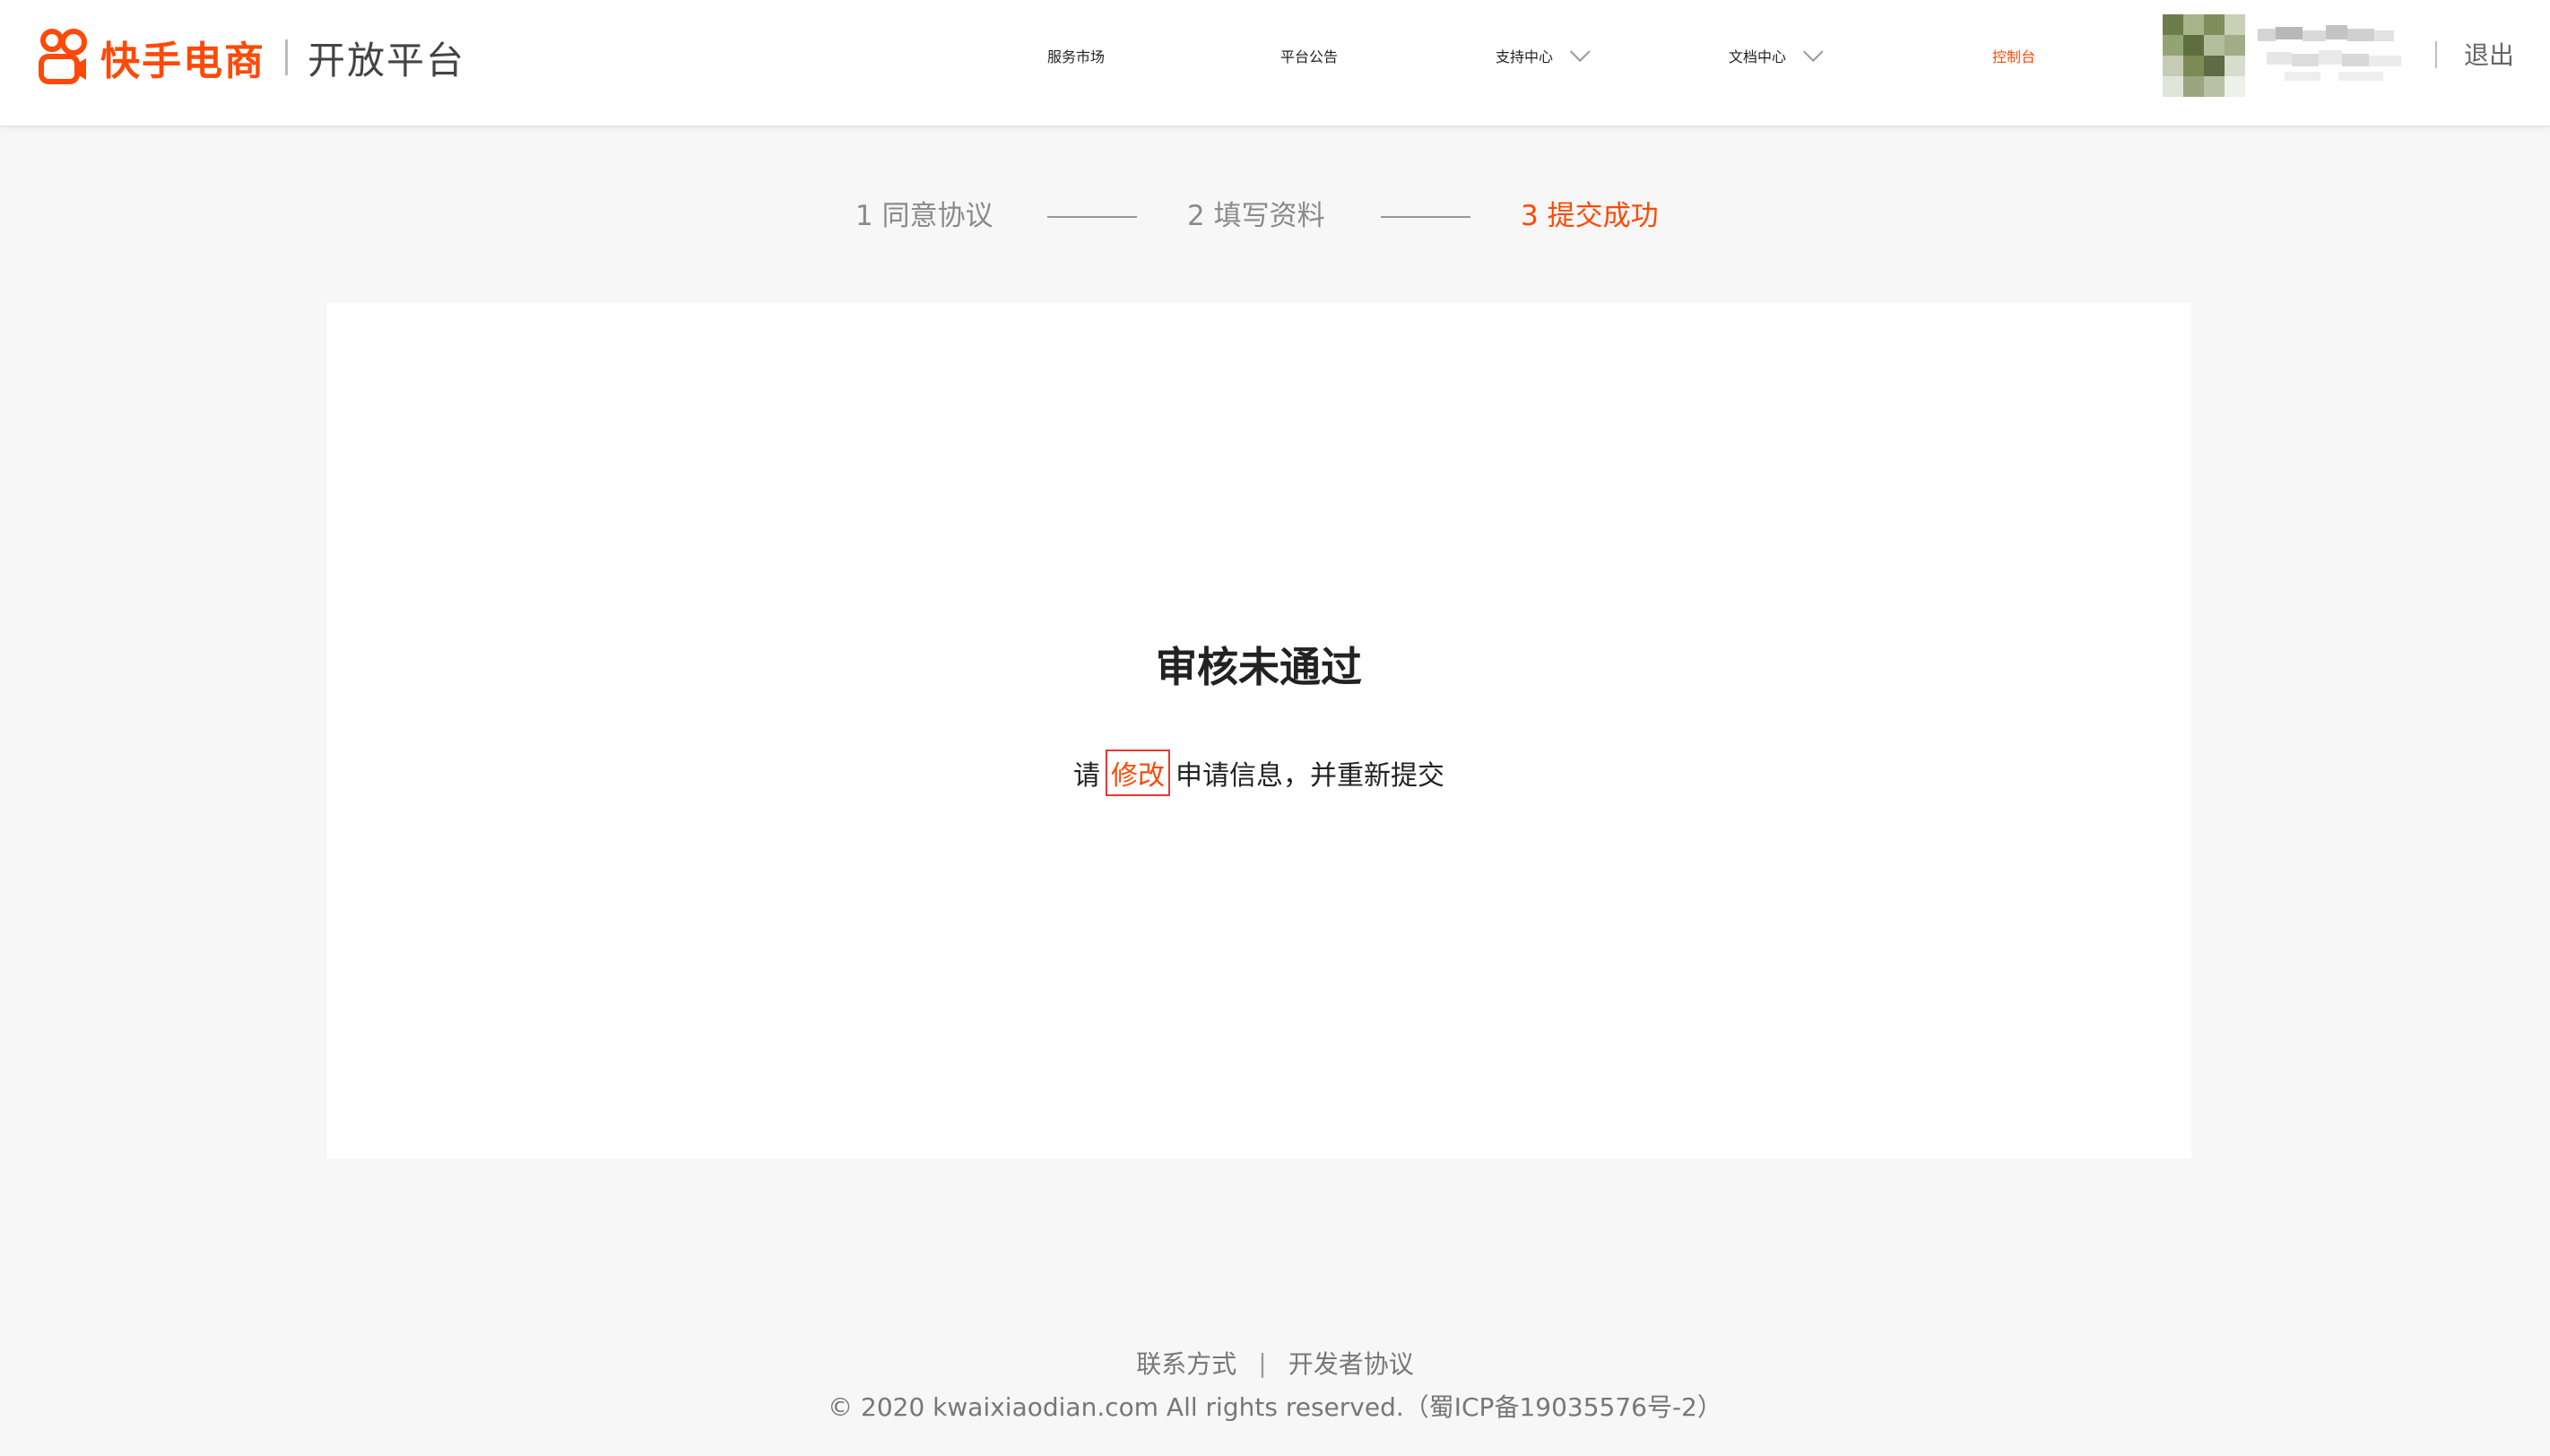  Describe the element at coordinates (2334, 55) in the screenshot. I see `user-info-blurred` at that location.